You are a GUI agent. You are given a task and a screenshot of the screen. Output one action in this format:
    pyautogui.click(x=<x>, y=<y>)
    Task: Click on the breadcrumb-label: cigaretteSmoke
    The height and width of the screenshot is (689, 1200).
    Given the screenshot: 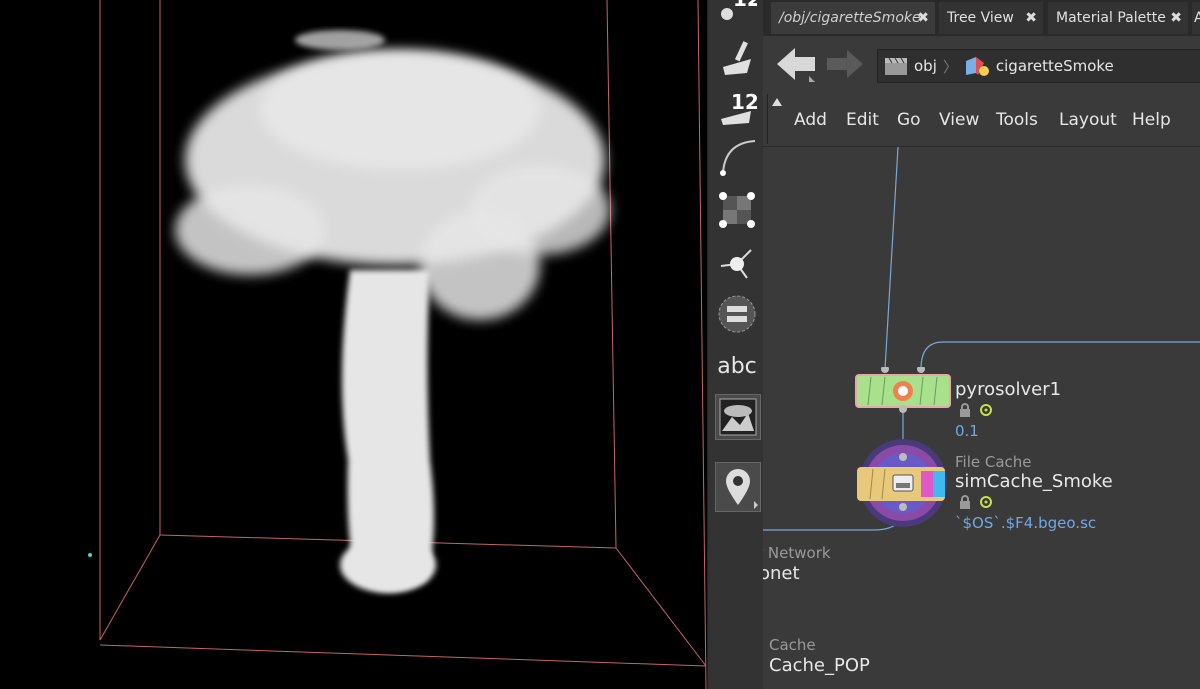 What is the action you would take?
    pyautogui.click(x=1054, y=66)
    